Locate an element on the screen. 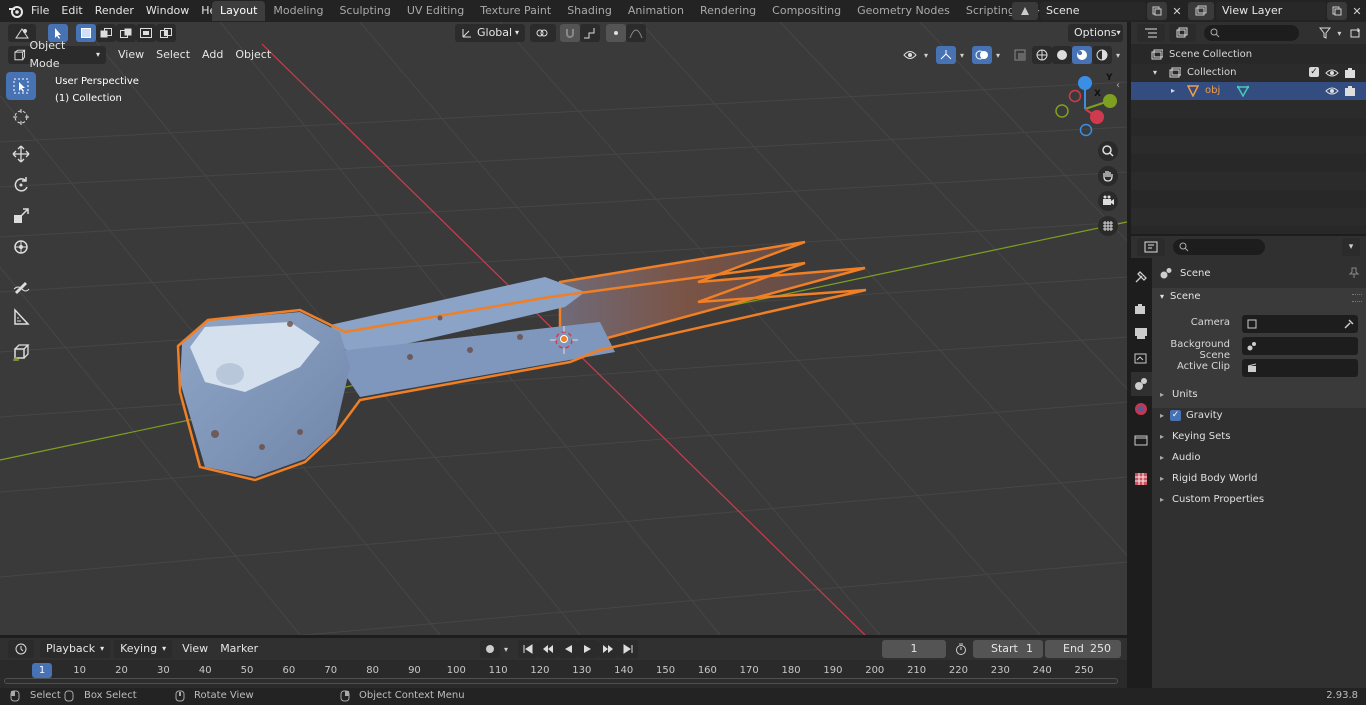  custom-properties-panel: ▸ Custom Properties is located at coordinates (1259, 499).